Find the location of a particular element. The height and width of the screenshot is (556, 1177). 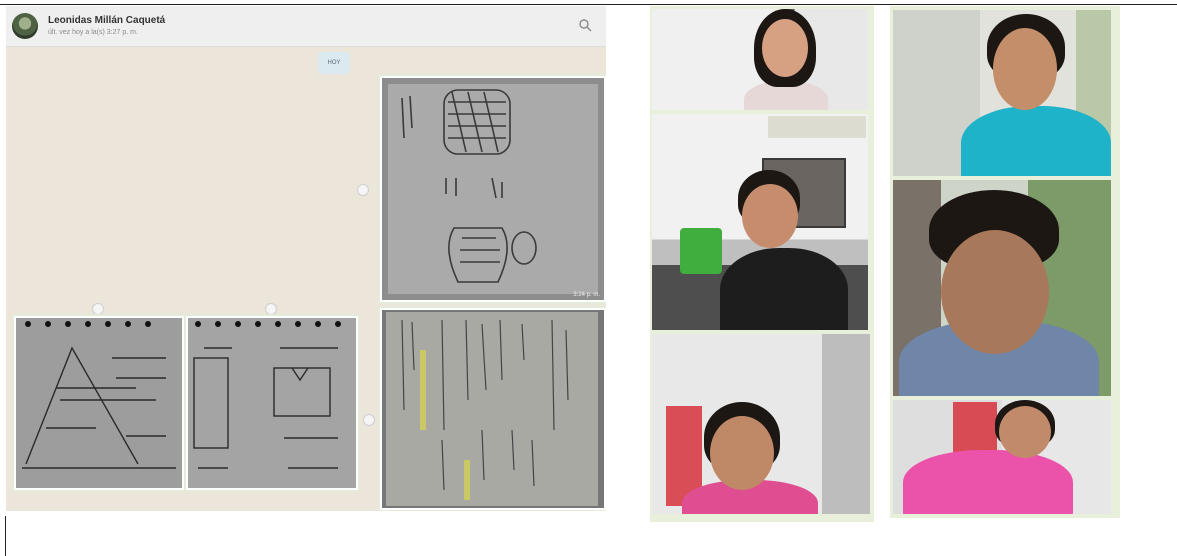

triangle-sketch-image is located at coordinates (99, 403).